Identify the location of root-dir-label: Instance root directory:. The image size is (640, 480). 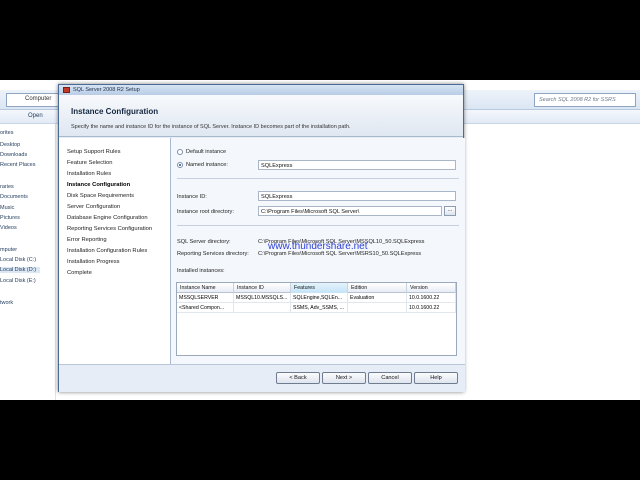
(205, 212).